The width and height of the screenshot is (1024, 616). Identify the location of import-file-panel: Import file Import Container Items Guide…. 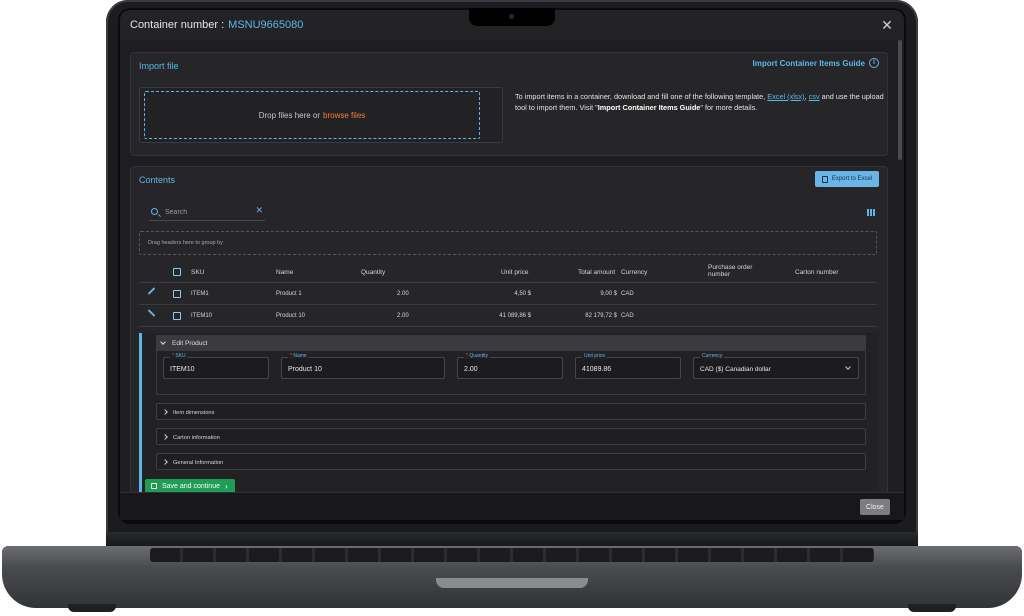
(509, 104).